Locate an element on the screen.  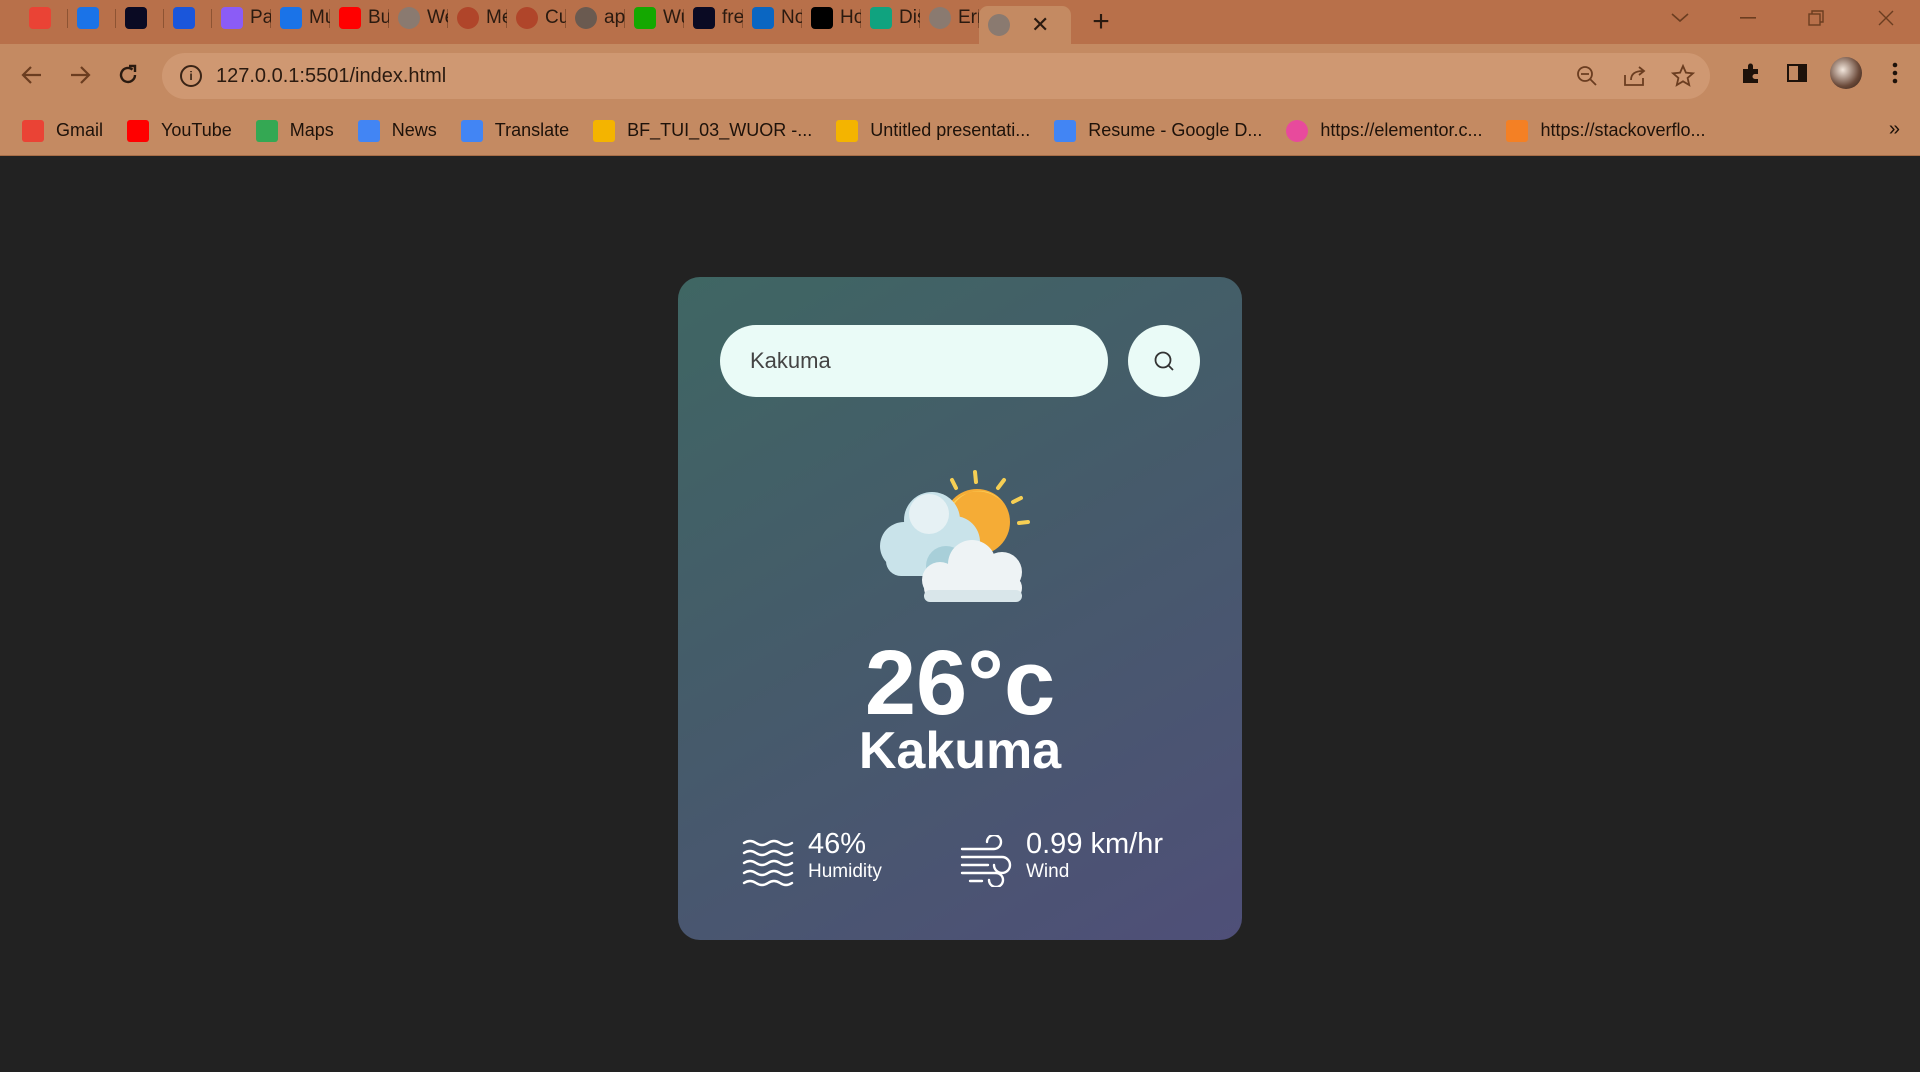
tab-title: Hor is located at coordinates (850, 17).